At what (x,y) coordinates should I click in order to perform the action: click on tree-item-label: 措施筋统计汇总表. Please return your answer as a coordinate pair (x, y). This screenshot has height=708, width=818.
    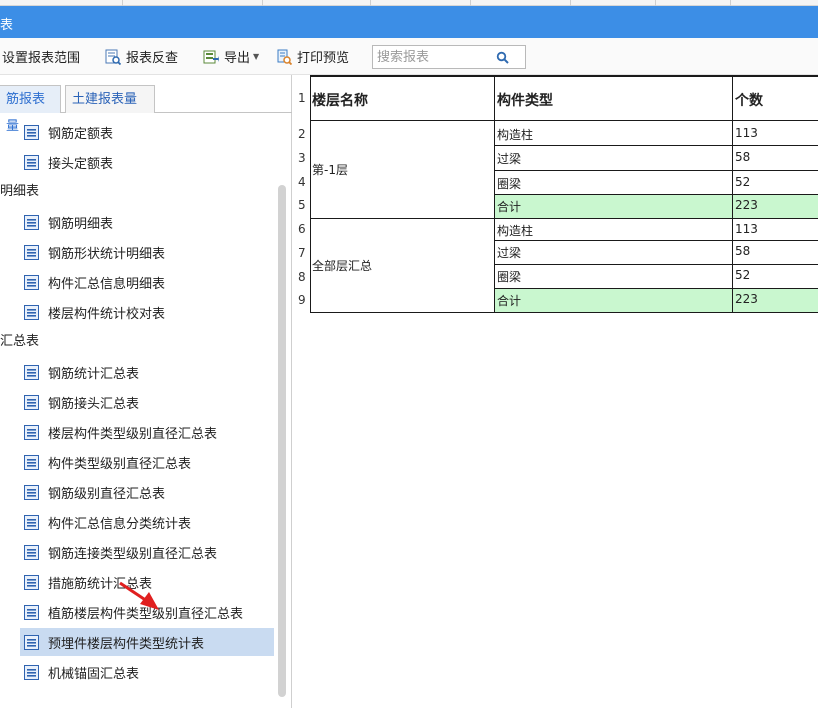
    Looking at the image, I should click on (100, 584).